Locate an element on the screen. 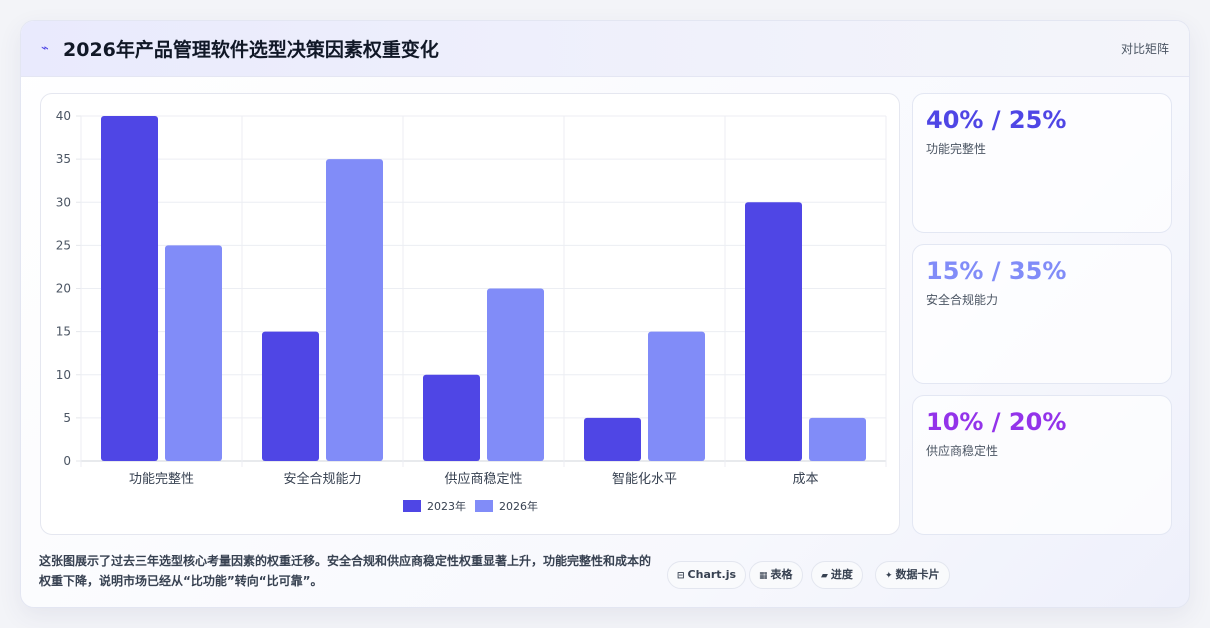 This screenshot has height=628, width=1210. pill-label: 表格 is located at coordinates (781, 574).